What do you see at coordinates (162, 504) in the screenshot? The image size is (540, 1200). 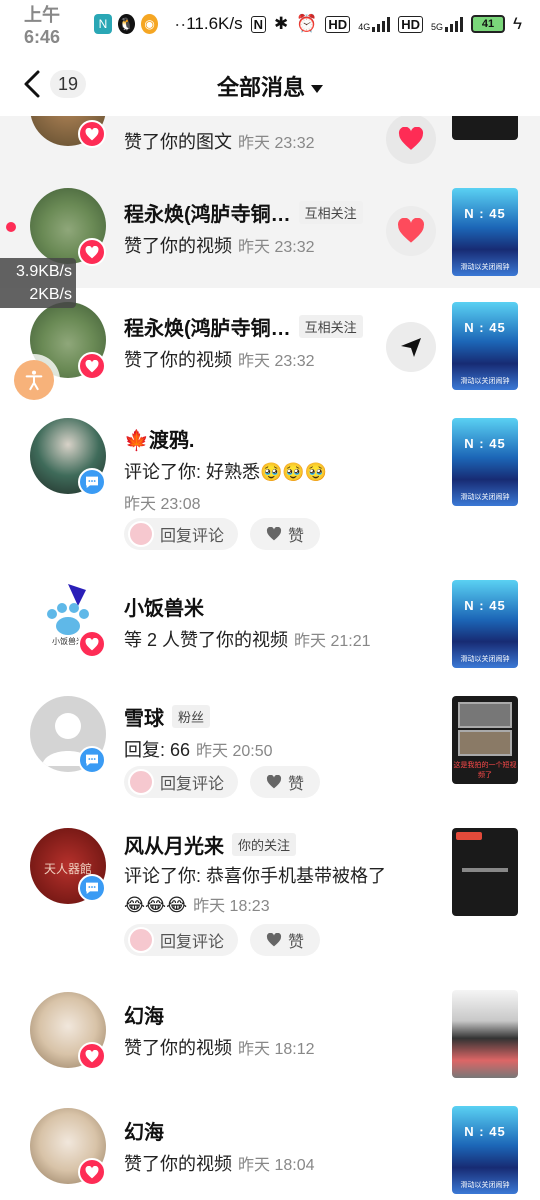 I see `timestamp: 昨天 23:08` at bounding box center [162, 504].